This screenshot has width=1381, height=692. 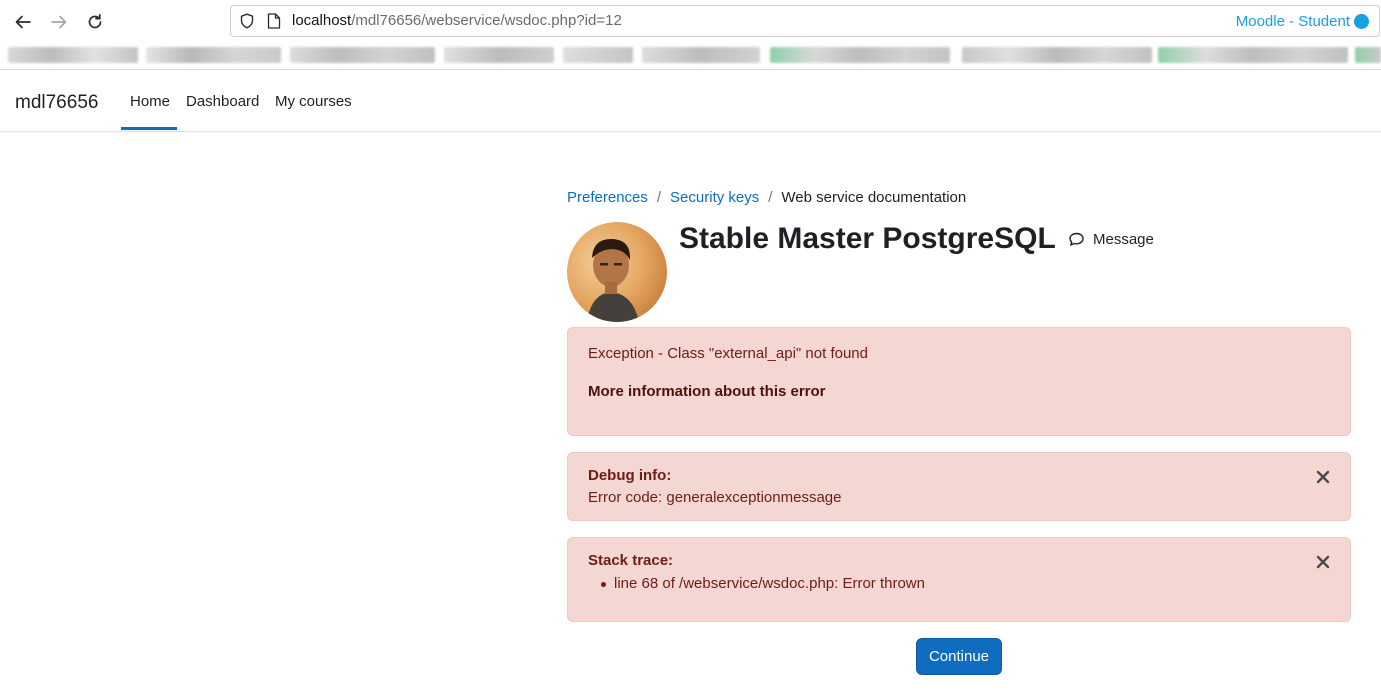 I want to click on shield-icon, so click(x=247, y=21).